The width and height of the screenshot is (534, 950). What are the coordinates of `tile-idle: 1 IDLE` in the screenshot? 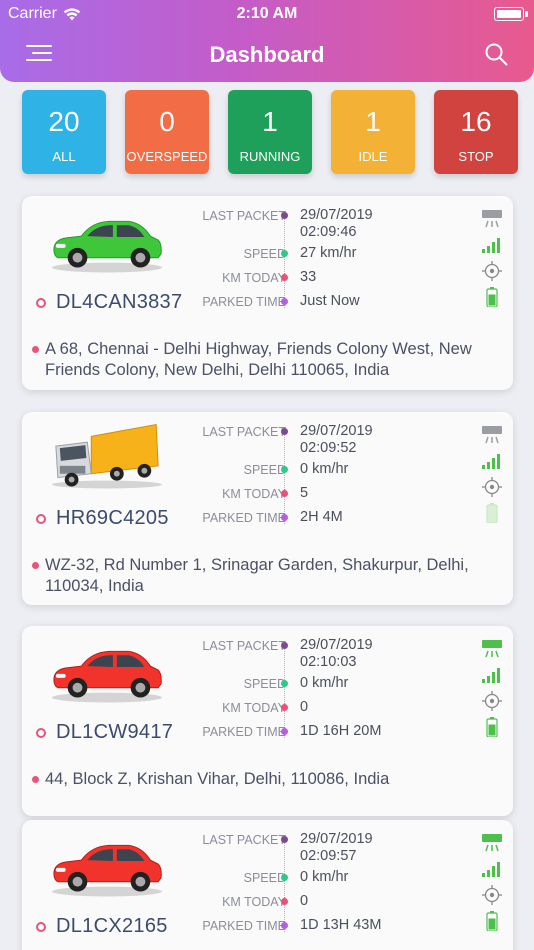 It's located at (373, 132).